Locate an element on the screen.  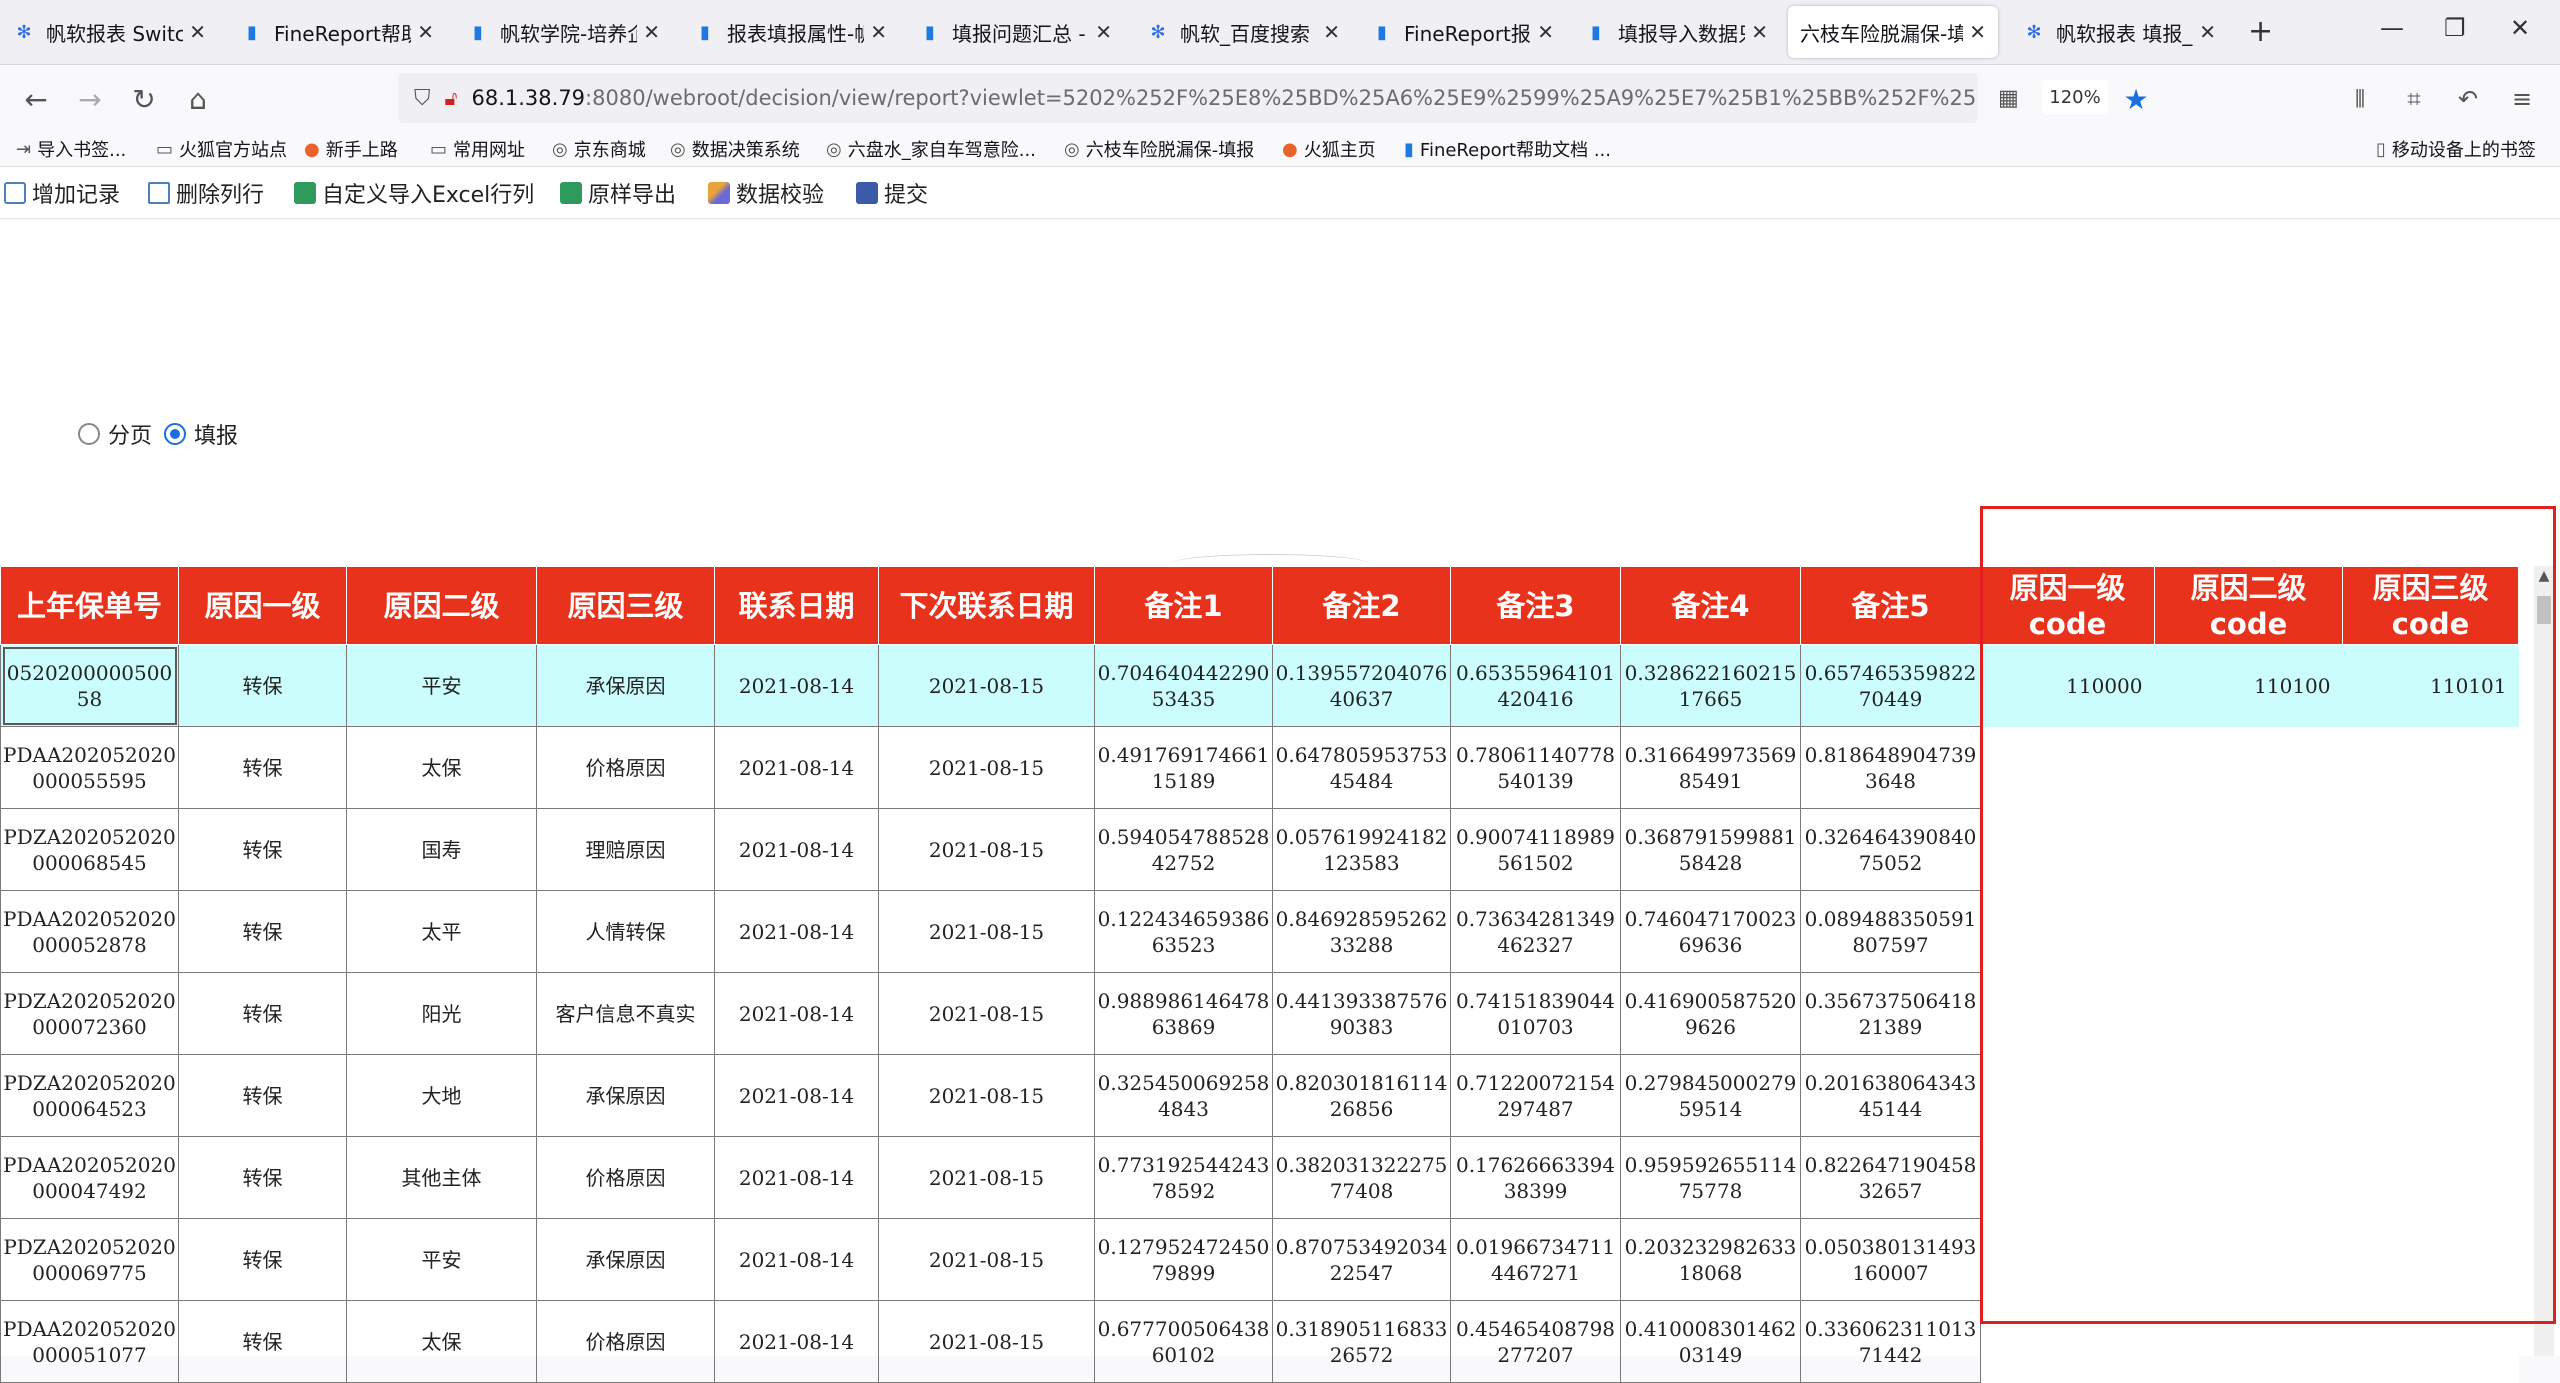
browser-tab: ▮ 报表填报属性-帆 ✕ is located at coordinates (790, 32).